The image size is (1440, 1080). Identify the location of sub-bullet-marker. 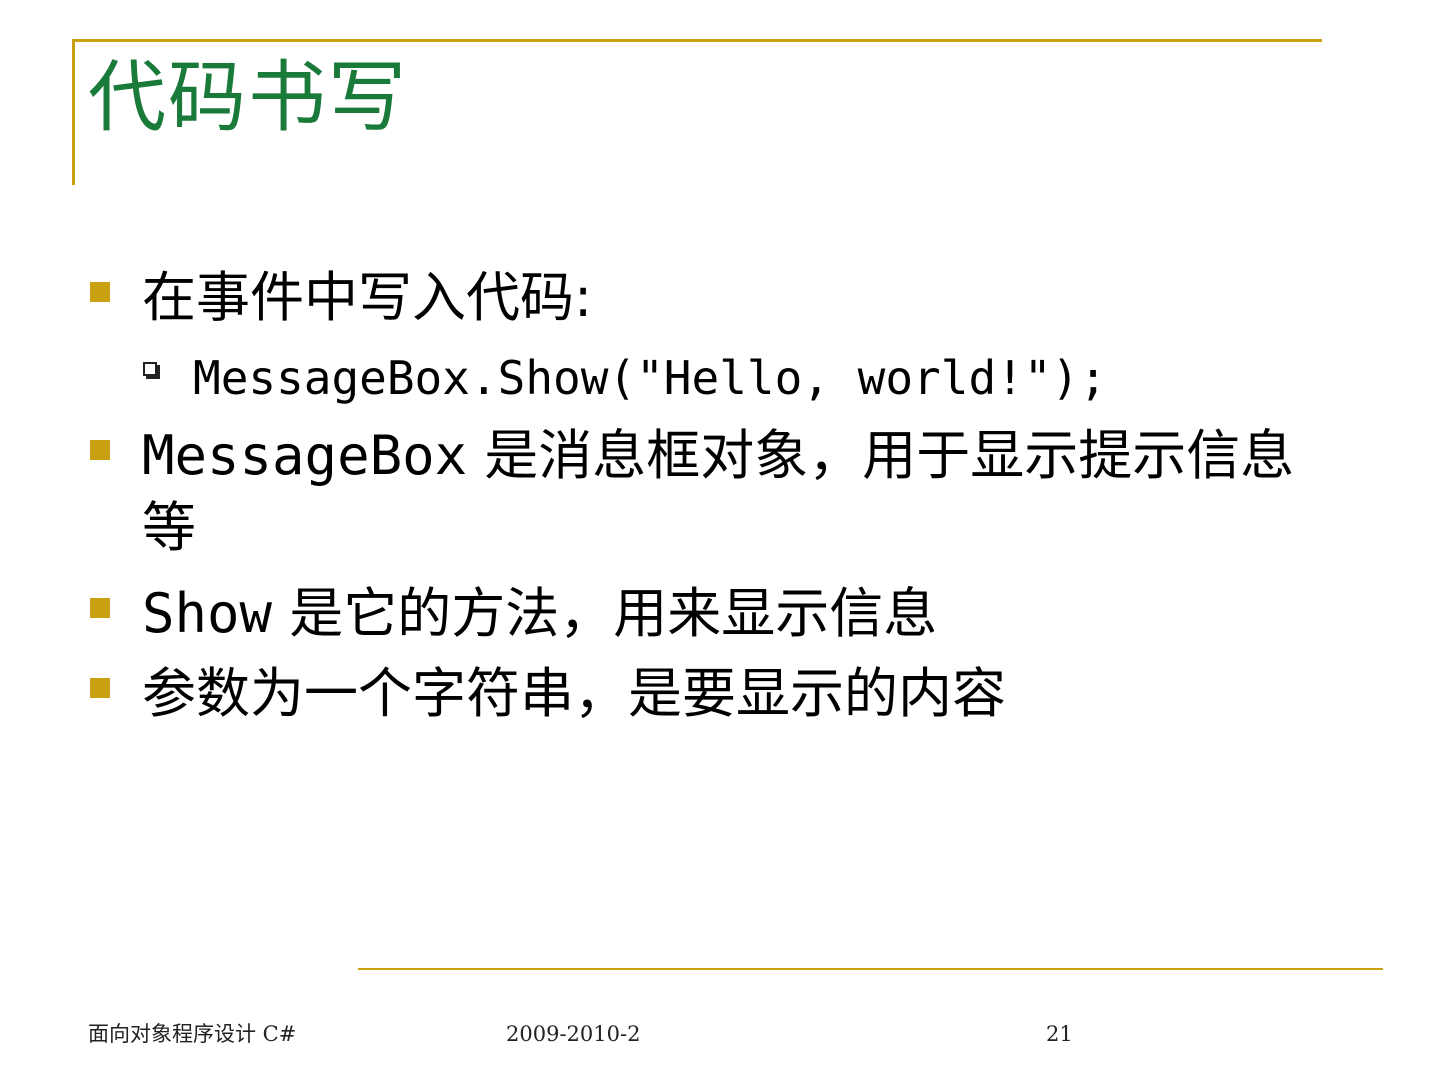
(151, 370).